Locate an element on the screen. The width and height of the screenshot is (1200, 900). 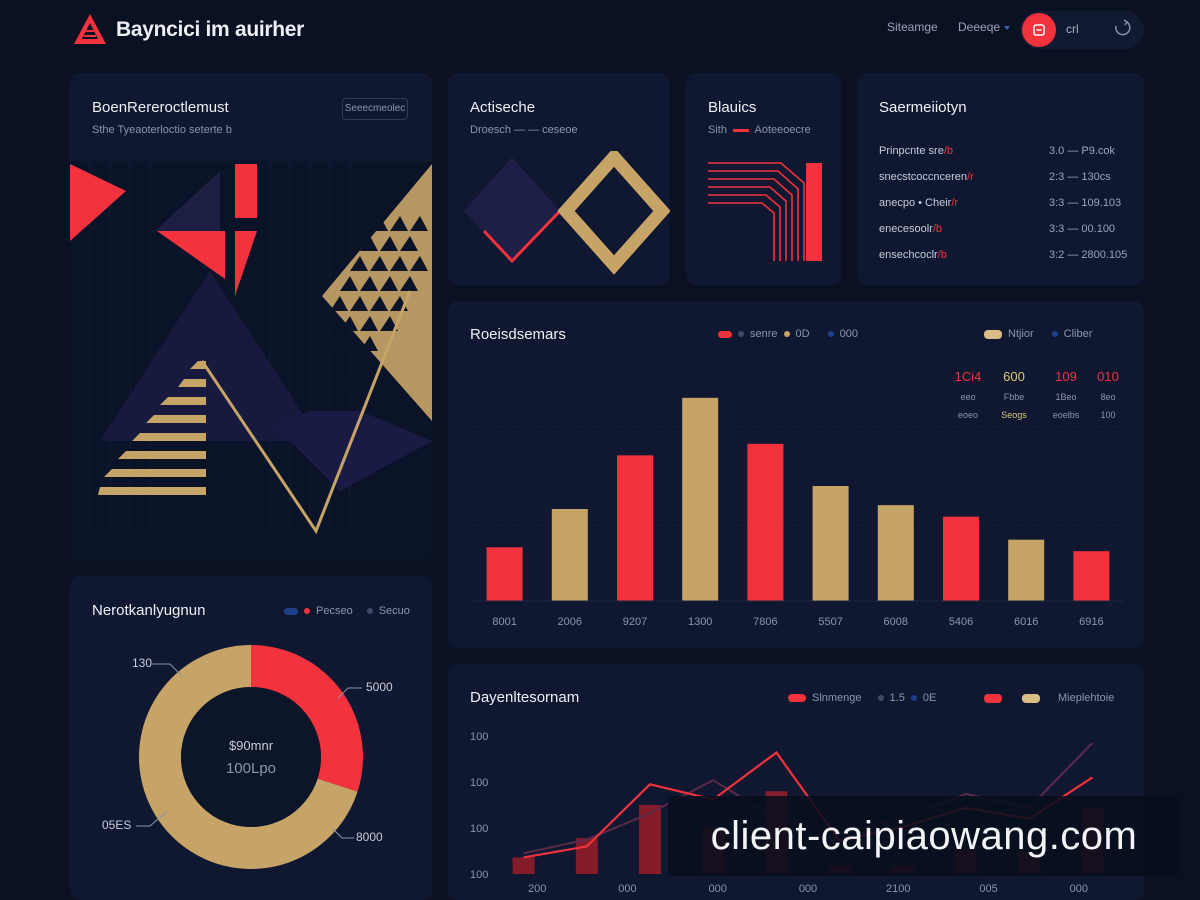
donut-center-value: 100Lpo is located at coordinates (251, 768).